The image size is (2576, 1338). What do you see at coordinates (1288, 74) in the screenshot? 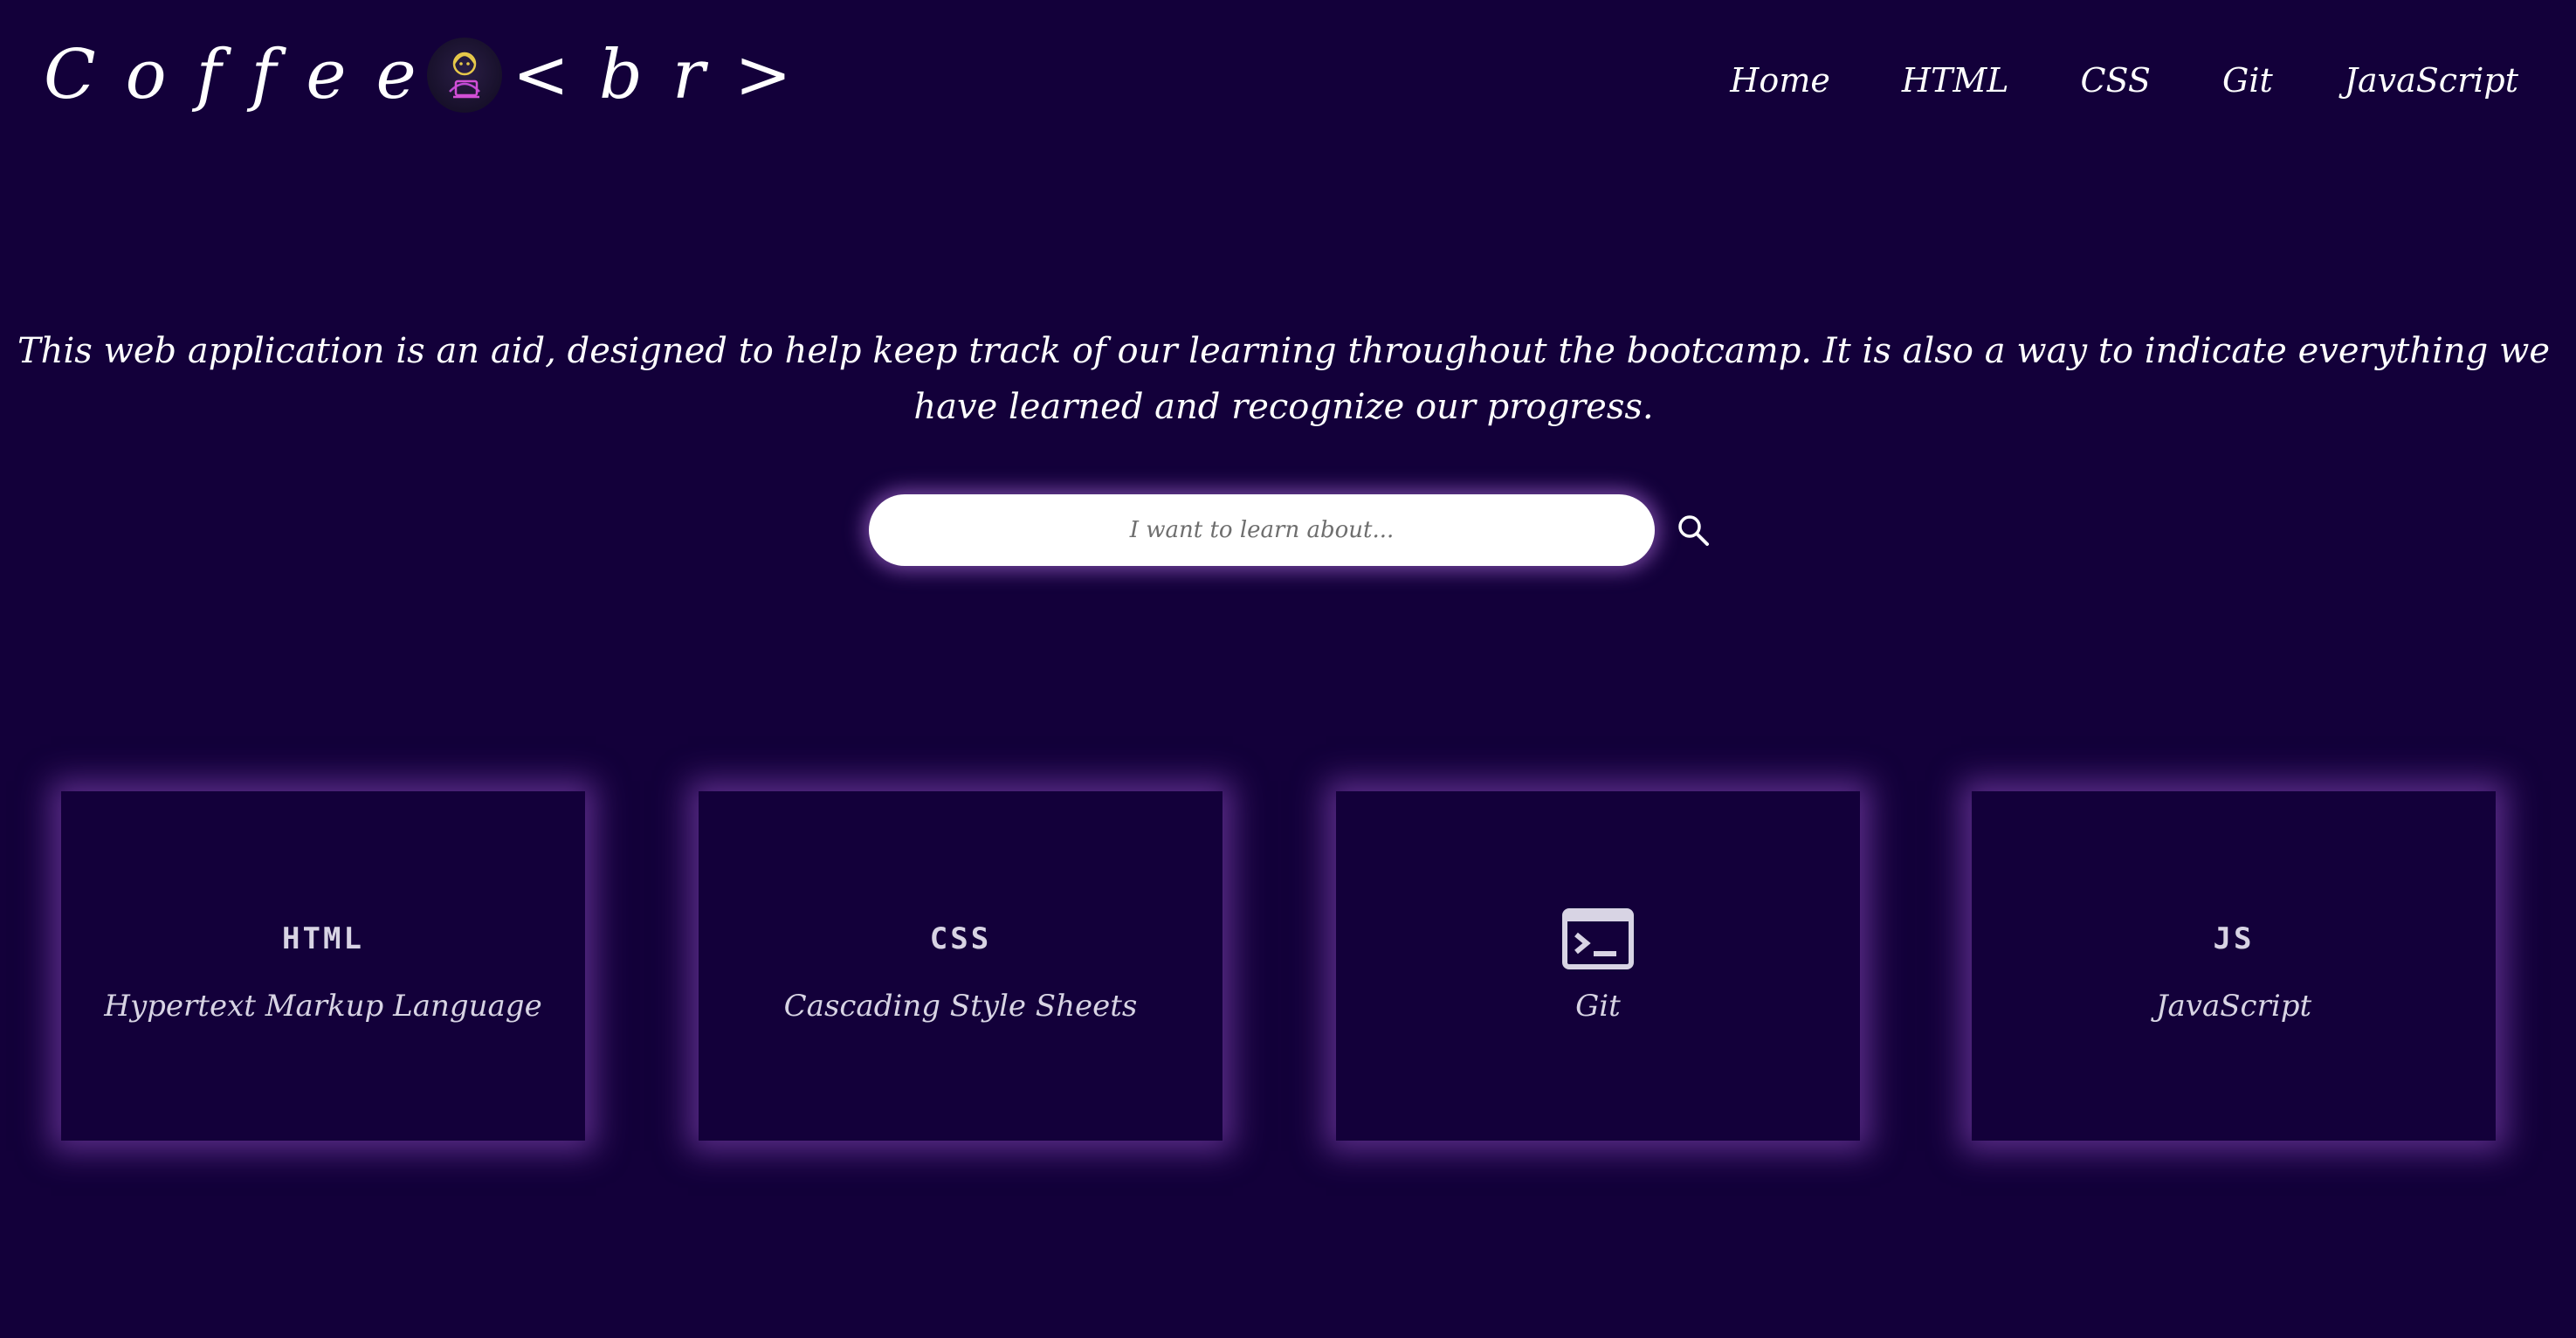
I see `site-header: Coffee <br> Home HTML CSS Git JavaScript` at bounding box center [1288, 74].